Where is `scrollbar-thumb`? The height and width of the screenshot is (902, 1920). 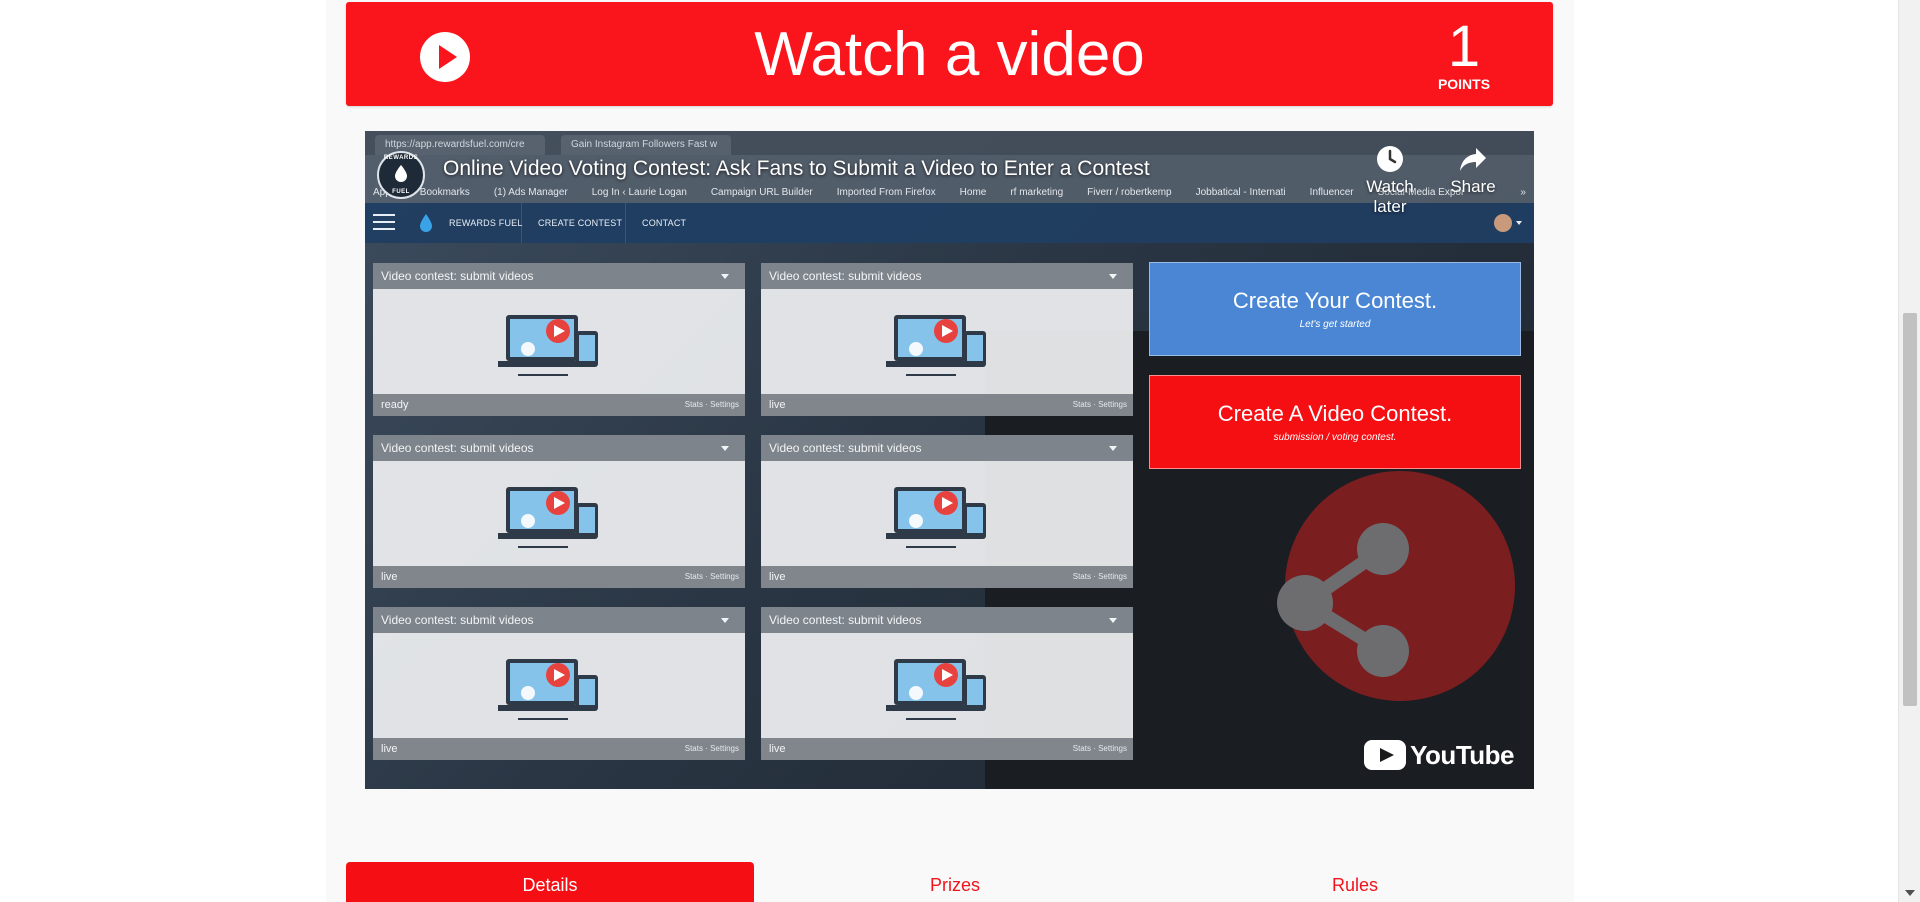 scrollbar-thumb is located at coordinates (1910, 509).